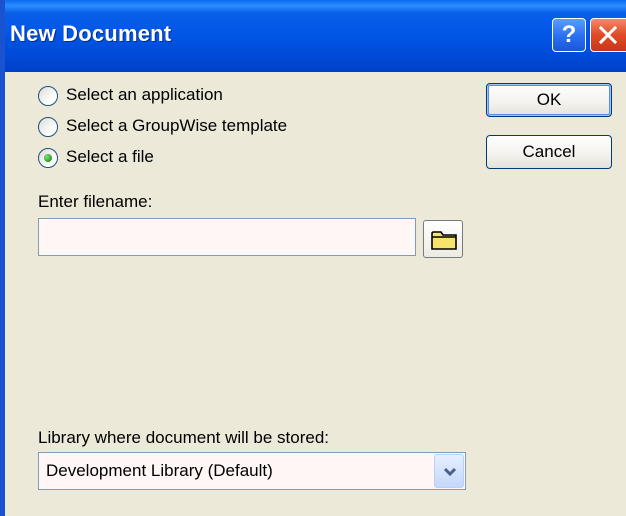 This screenshot has width=626, height=516. I want to click on radio-selected-dot, so click(48, 158).